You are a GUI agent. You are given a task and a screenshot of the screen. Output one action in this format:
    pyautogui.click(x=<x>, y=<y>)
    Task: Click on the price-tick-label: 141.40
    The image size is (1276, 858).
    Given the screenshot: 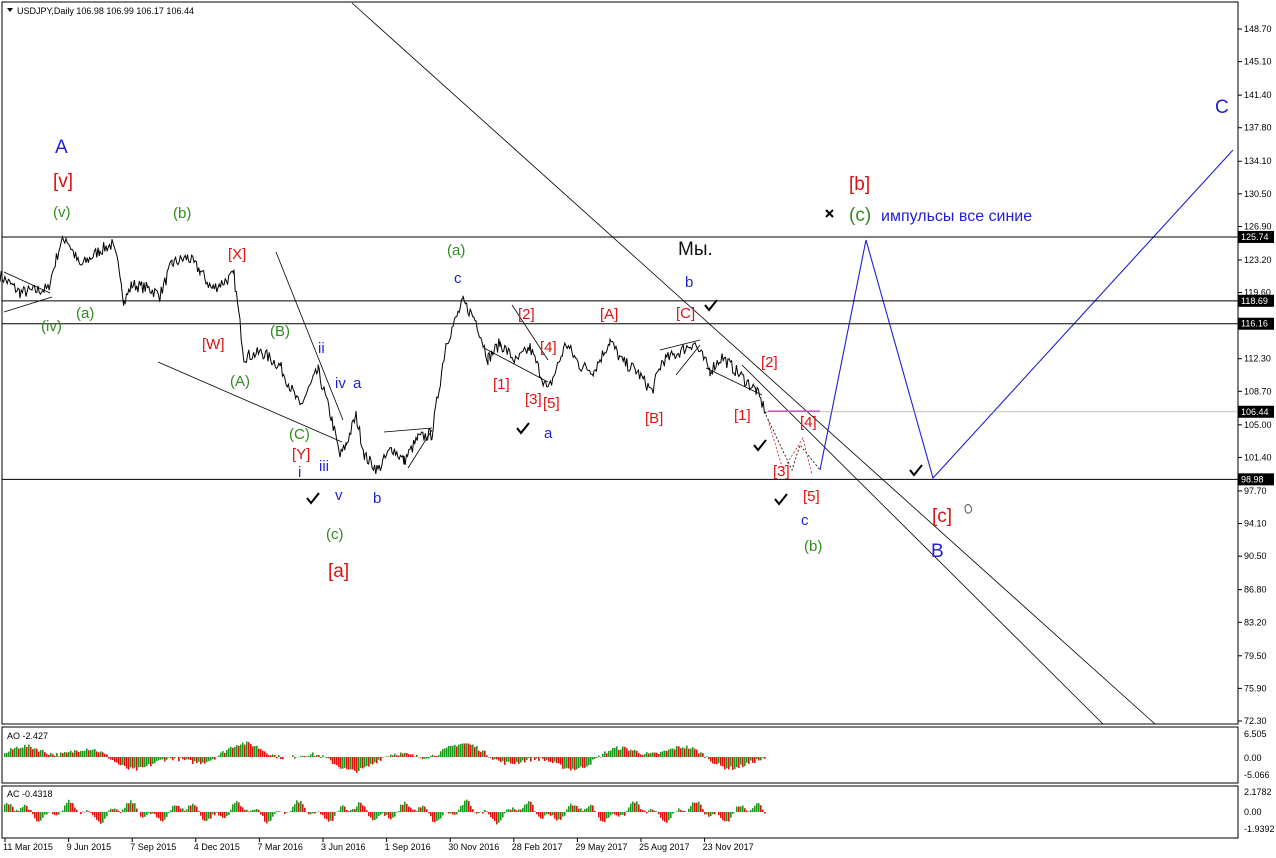 What is the action you would take?
    pyautogui.click(x=1258, y=95)
    